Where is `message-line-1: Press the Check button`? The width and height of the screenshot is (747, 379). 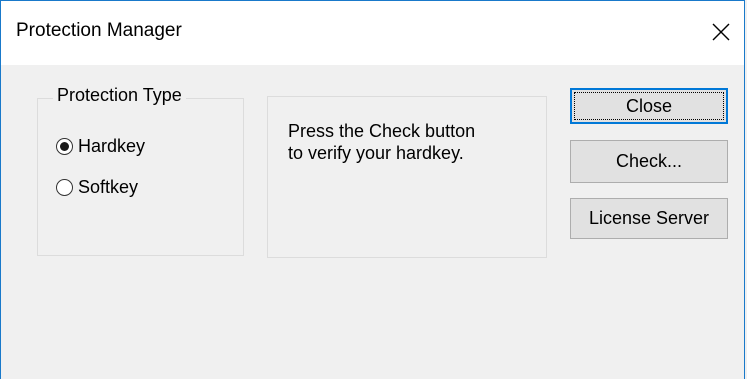 message-line-1: Press the Check button is located at coordinates (382, 131).